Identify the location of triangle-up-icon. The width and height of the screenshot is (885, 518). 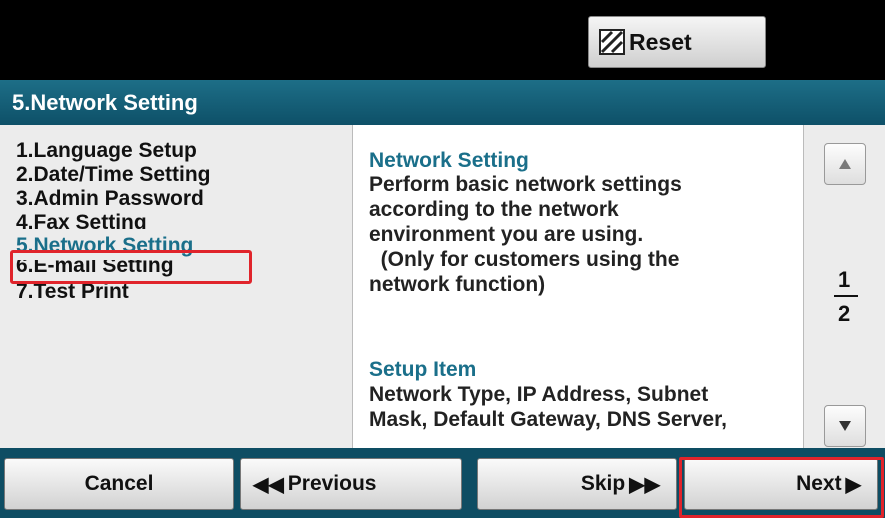
(845, 164).